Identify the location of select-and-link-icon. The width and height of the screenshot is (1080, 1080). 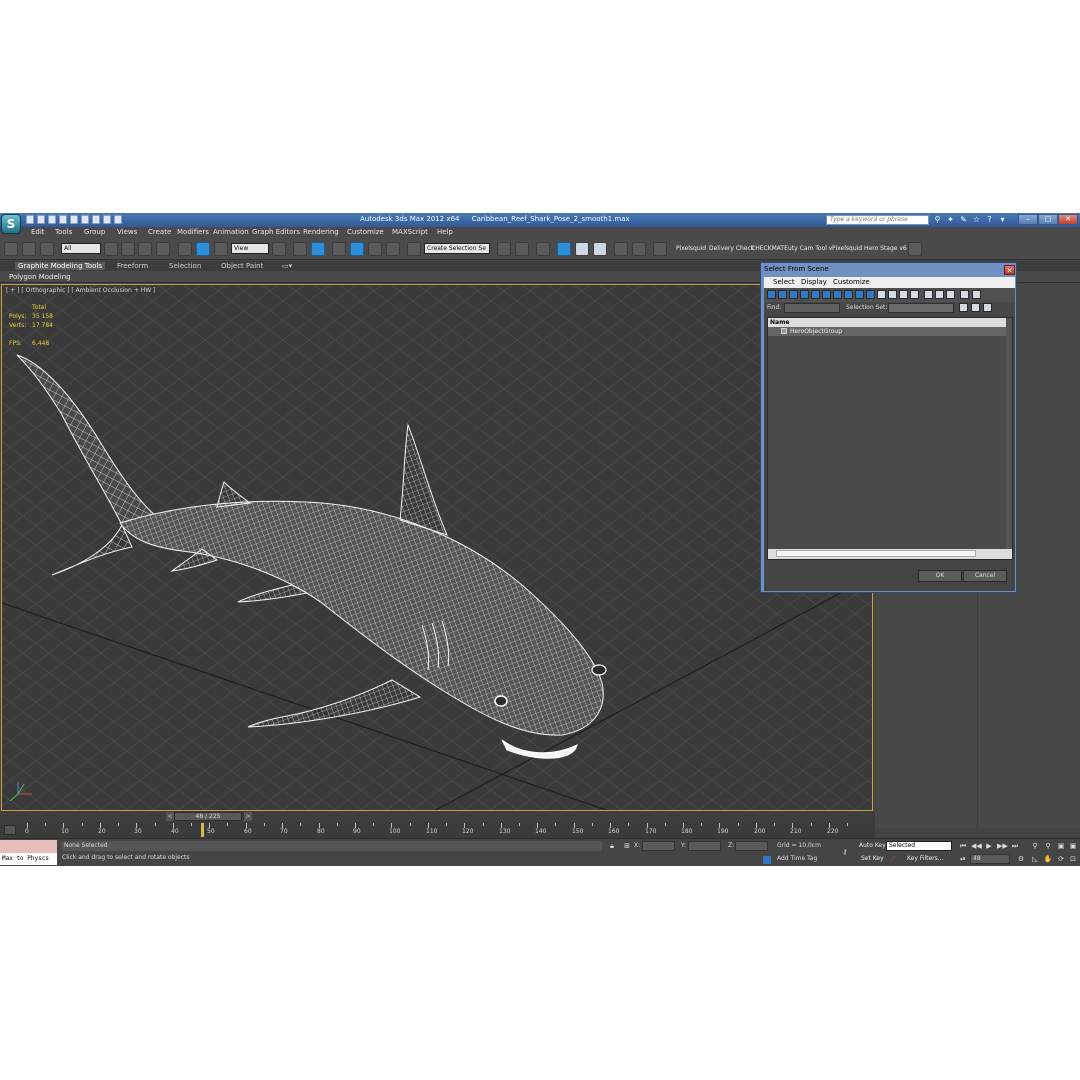
(11, 249).